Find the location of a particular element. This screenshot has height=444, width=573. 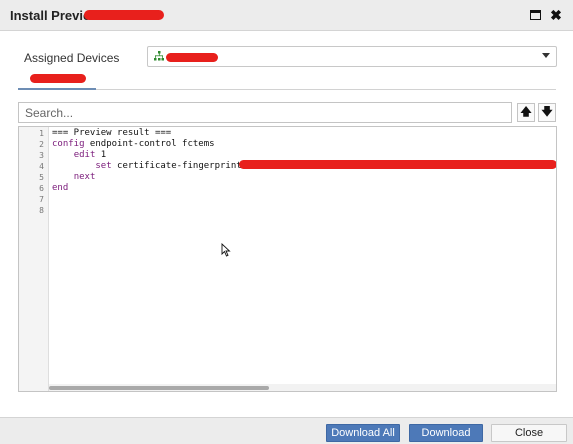

redacted-title-text is located at coordinates (124, 15).